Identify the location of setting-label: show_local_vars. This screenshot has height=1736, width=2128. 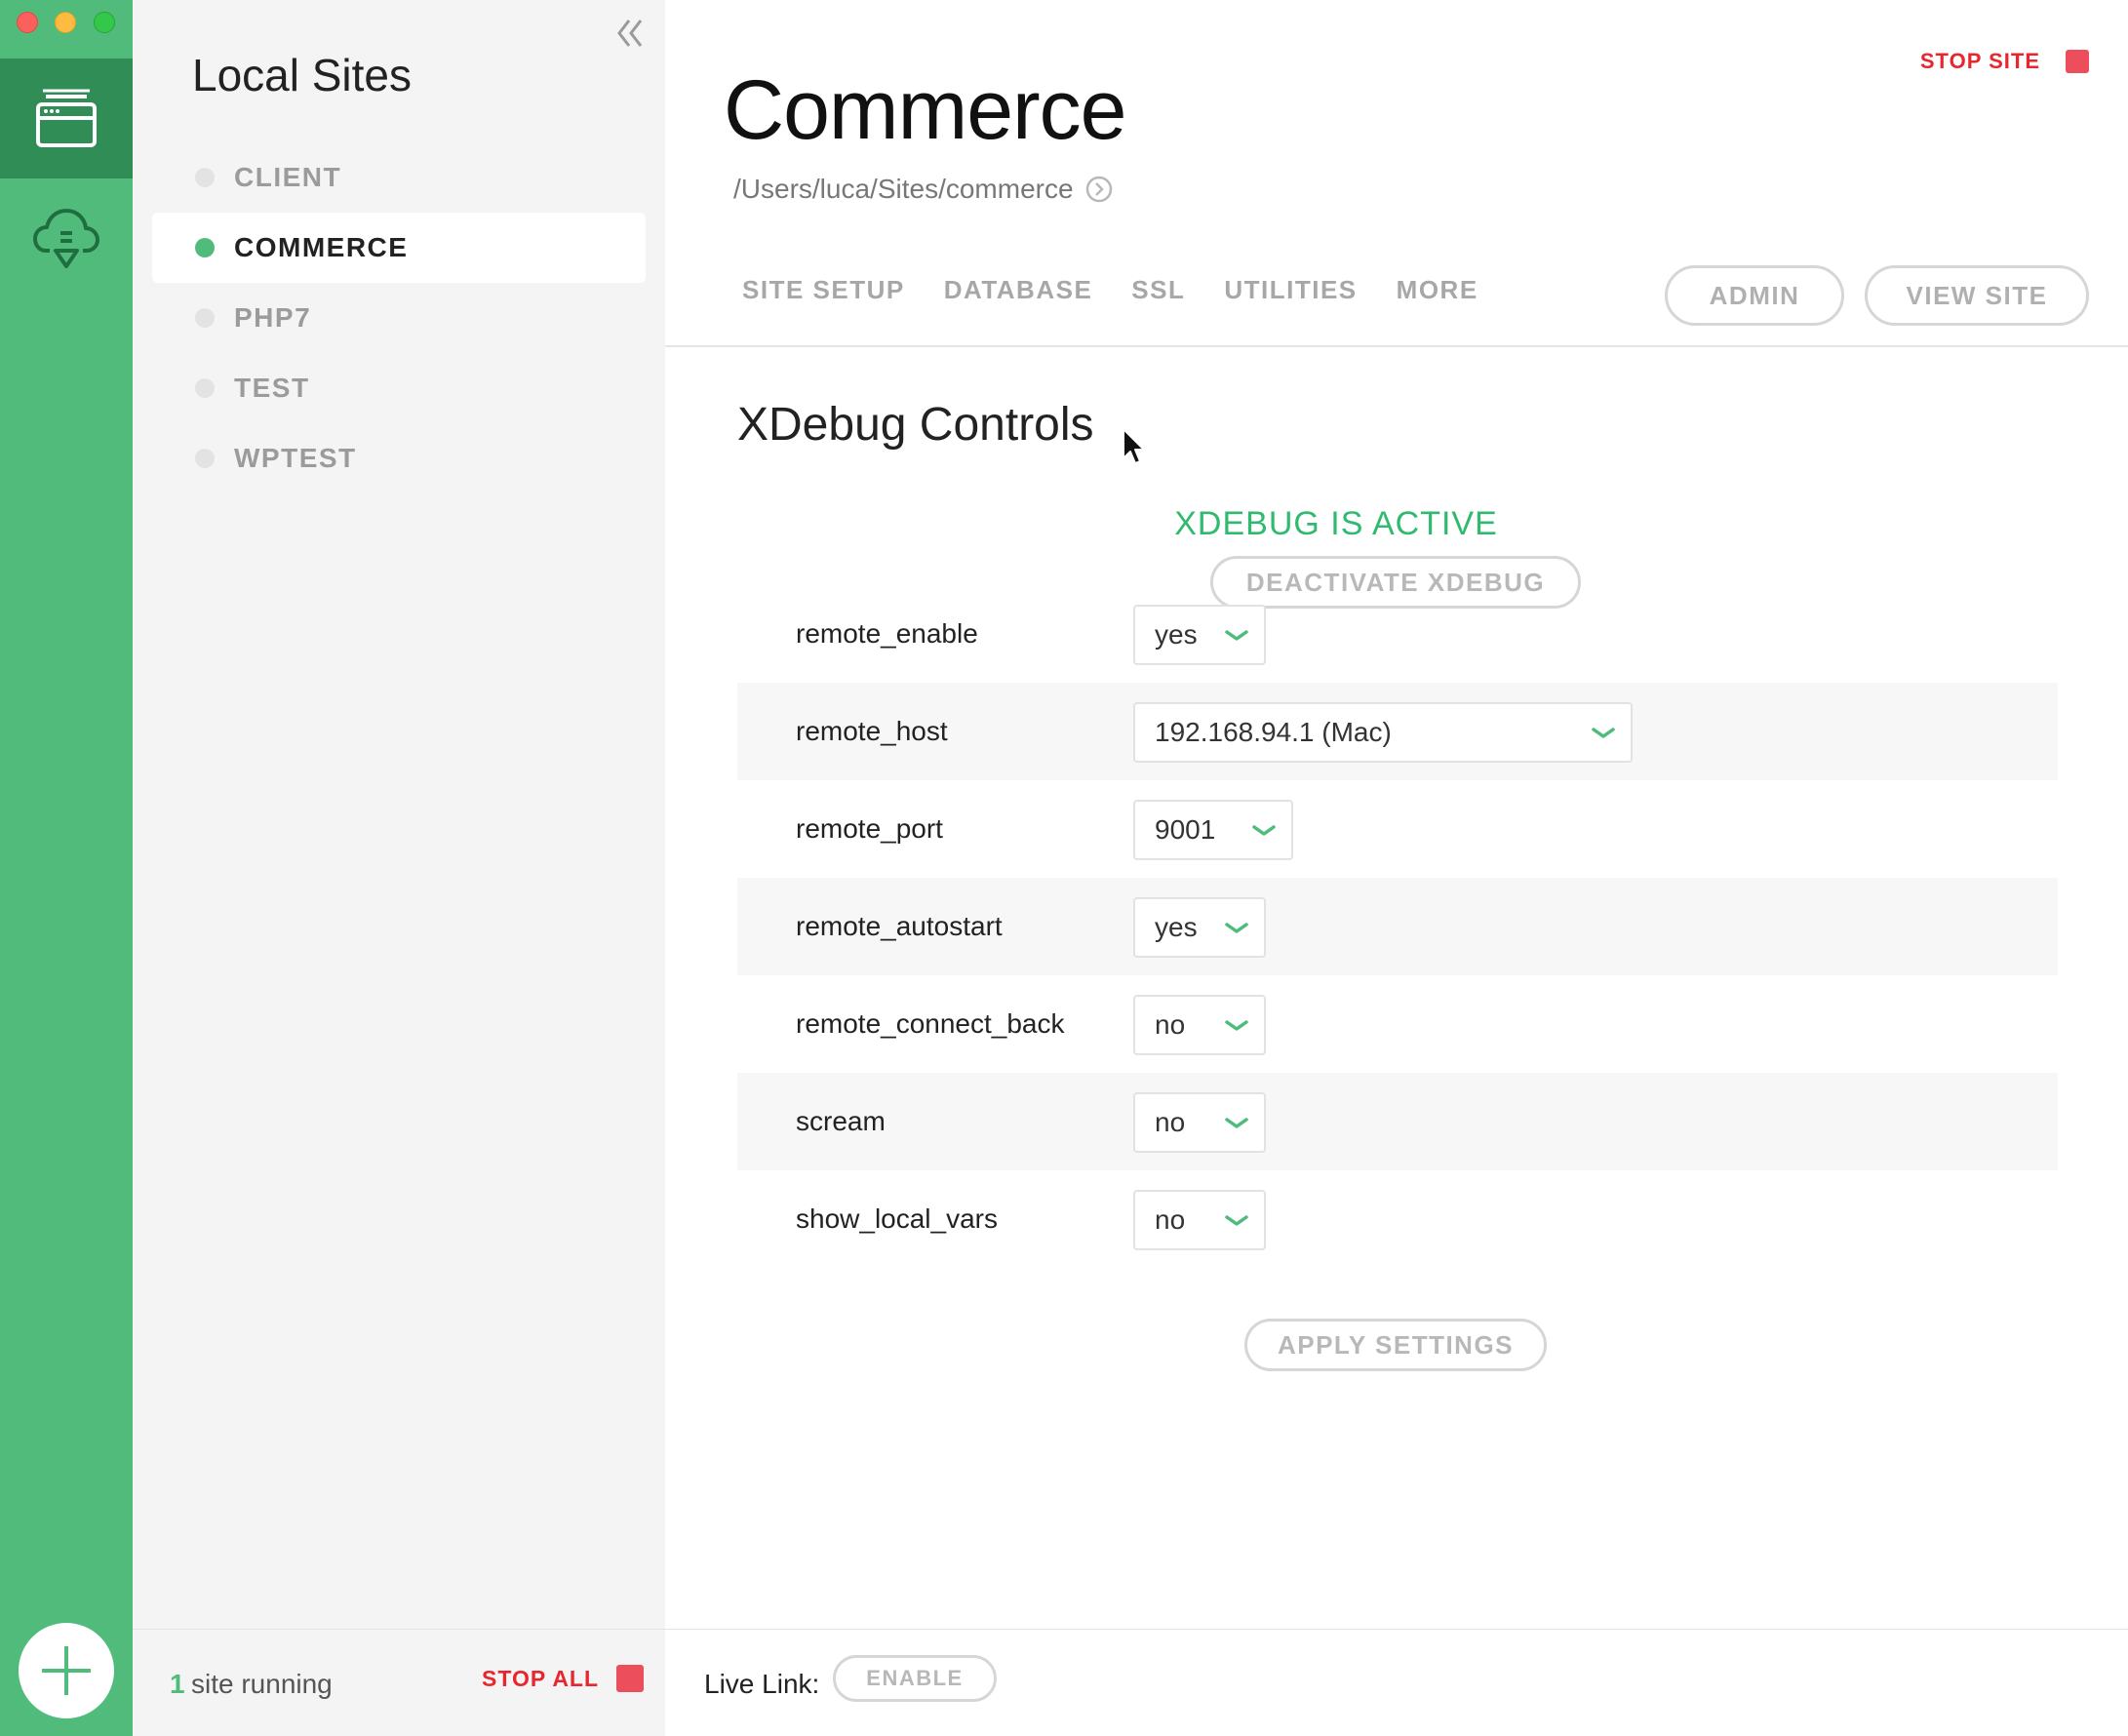
(897, 1218).